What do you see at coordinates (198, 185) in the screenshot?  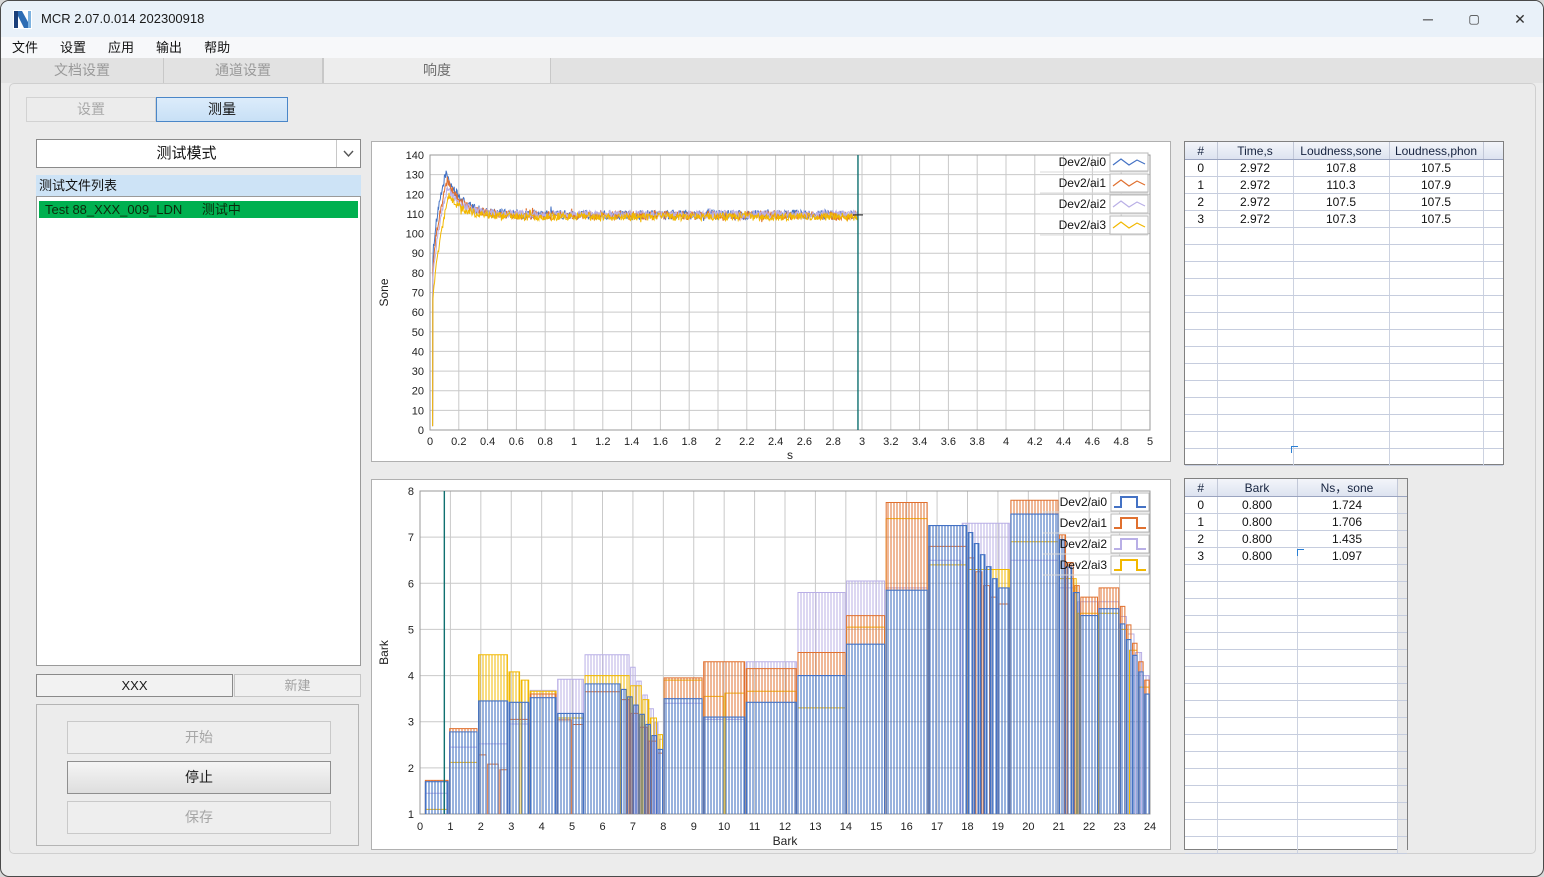 I see `test-file-list-header: 测试文件列表` at bounding box center [198, 185].